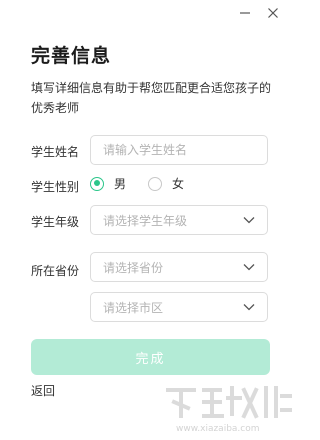 Image resolution: width=320 pixels, height=440 pixels. Describe the element at coordinates (178, 184) in the screenshot. I see `gender-option-label: 女` at that location.